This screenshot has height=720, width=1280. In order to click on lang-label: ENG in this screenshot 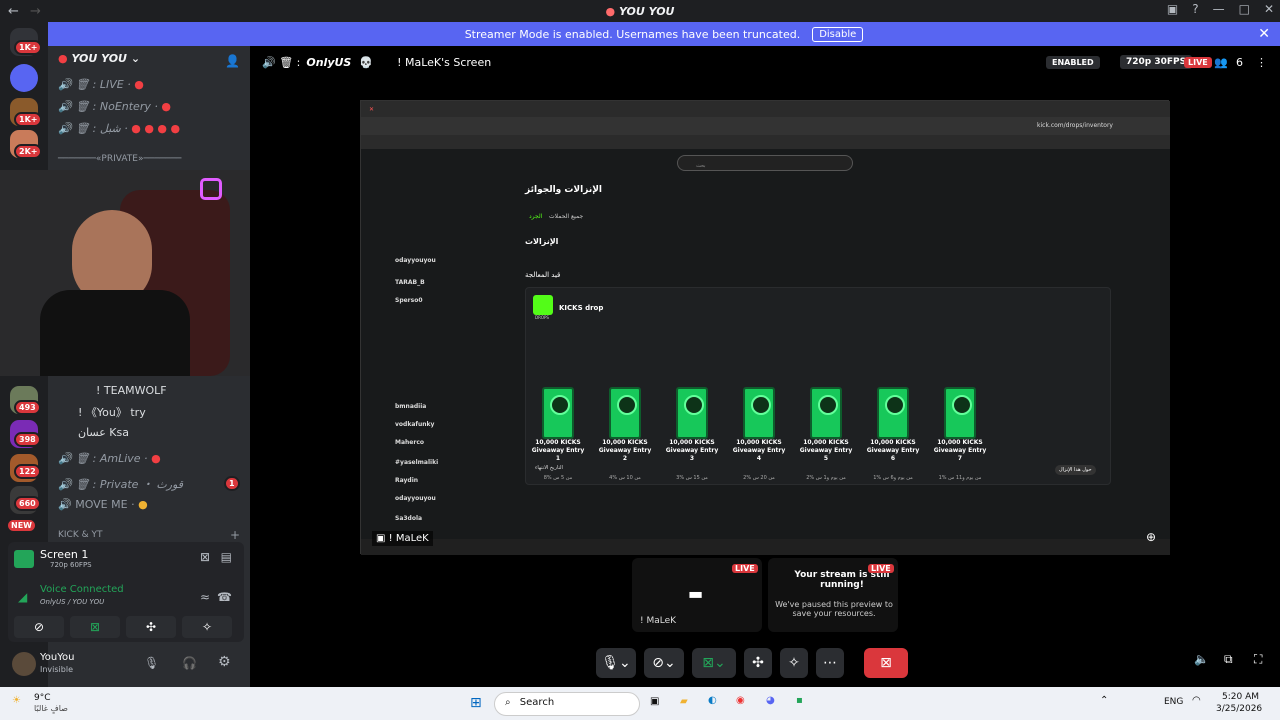, I will do `click(1173, 702)`.